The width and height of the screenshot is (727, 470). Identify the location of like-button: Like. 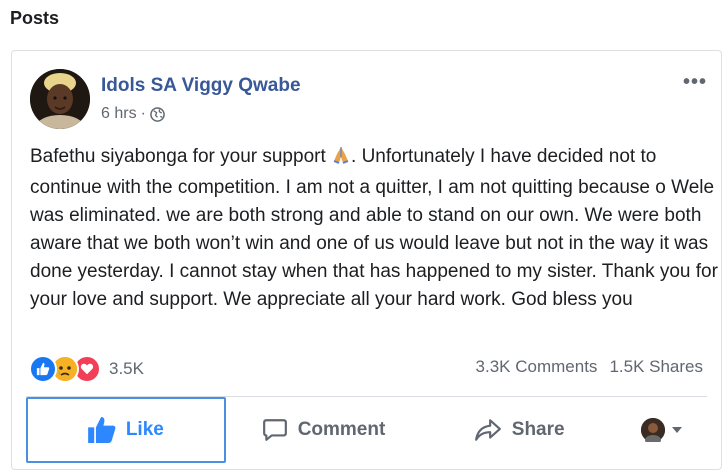
(126, 430).